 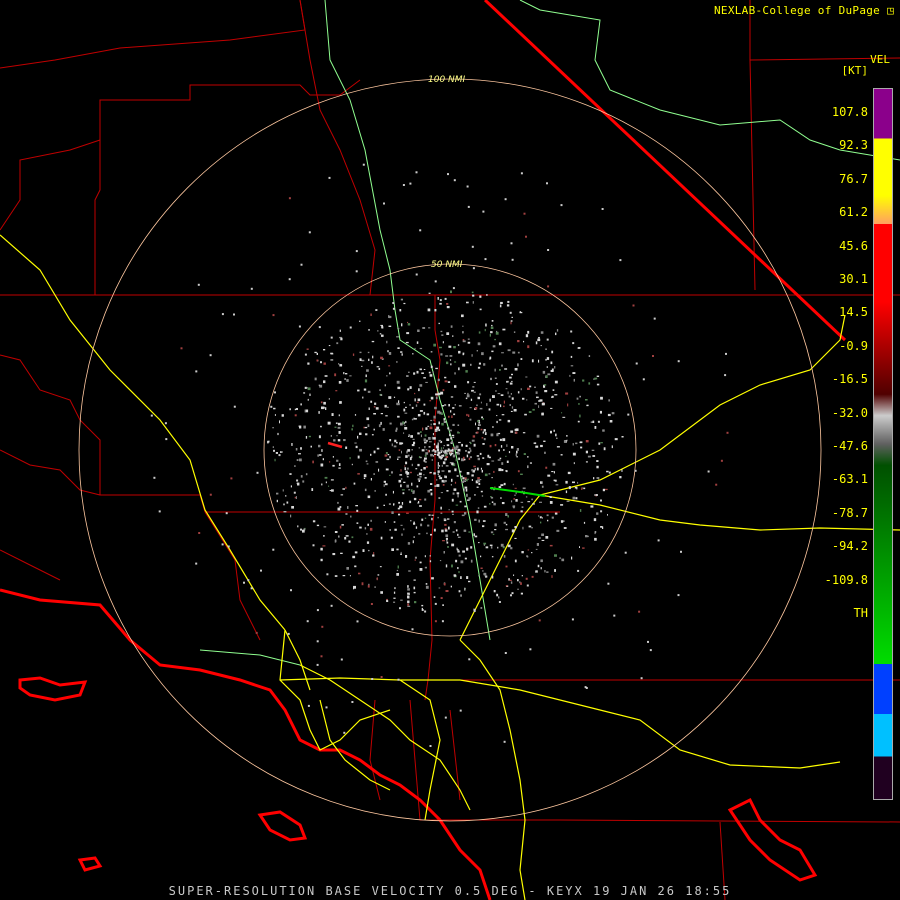 What do you see at coordinates (447, 80) in the screenshot?
I see `range-ring-100-label: 100 NMI` at bounding box center [447, 80].